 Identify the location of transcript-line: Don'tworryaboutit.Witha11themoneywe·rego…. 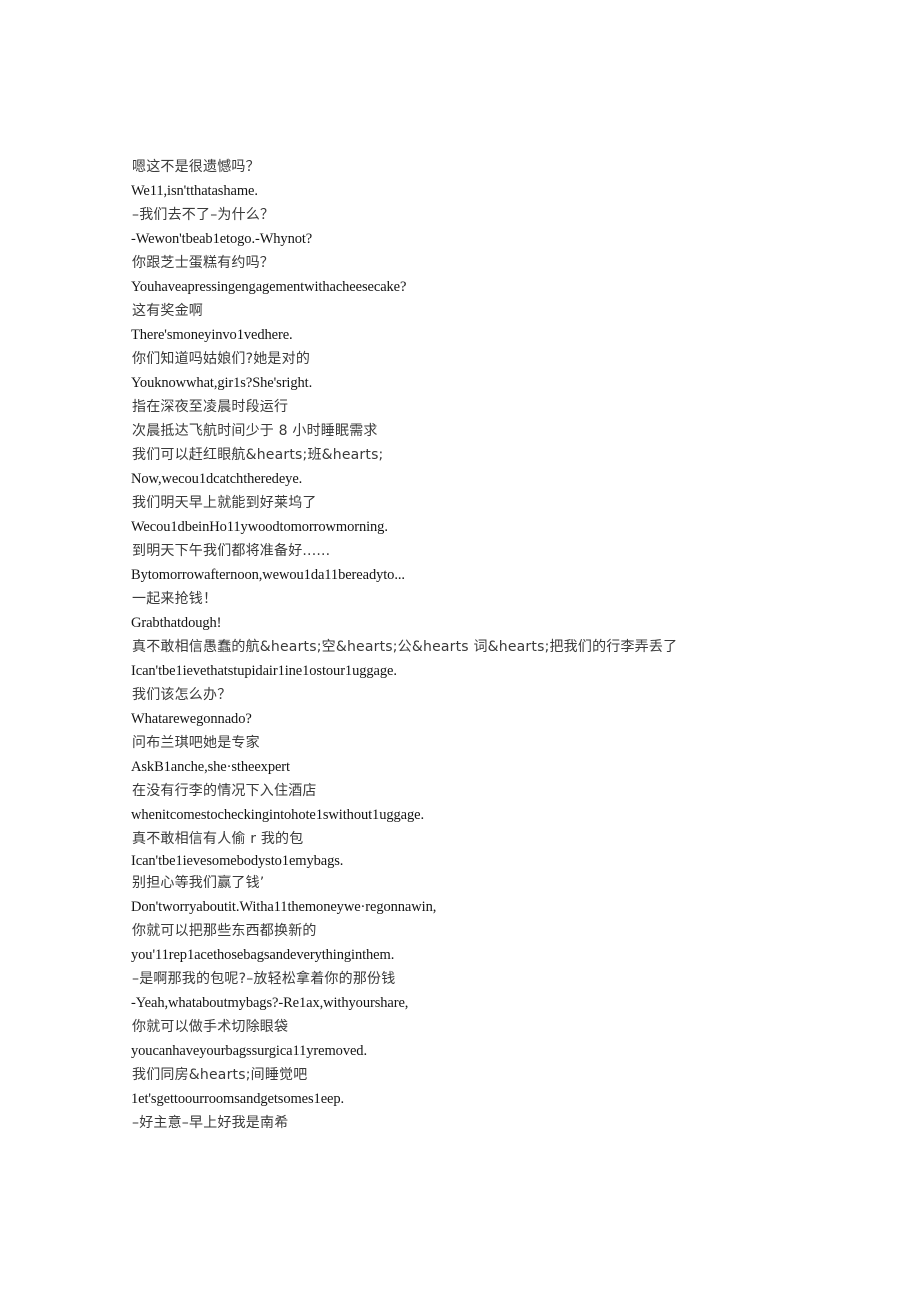
(284, 907).